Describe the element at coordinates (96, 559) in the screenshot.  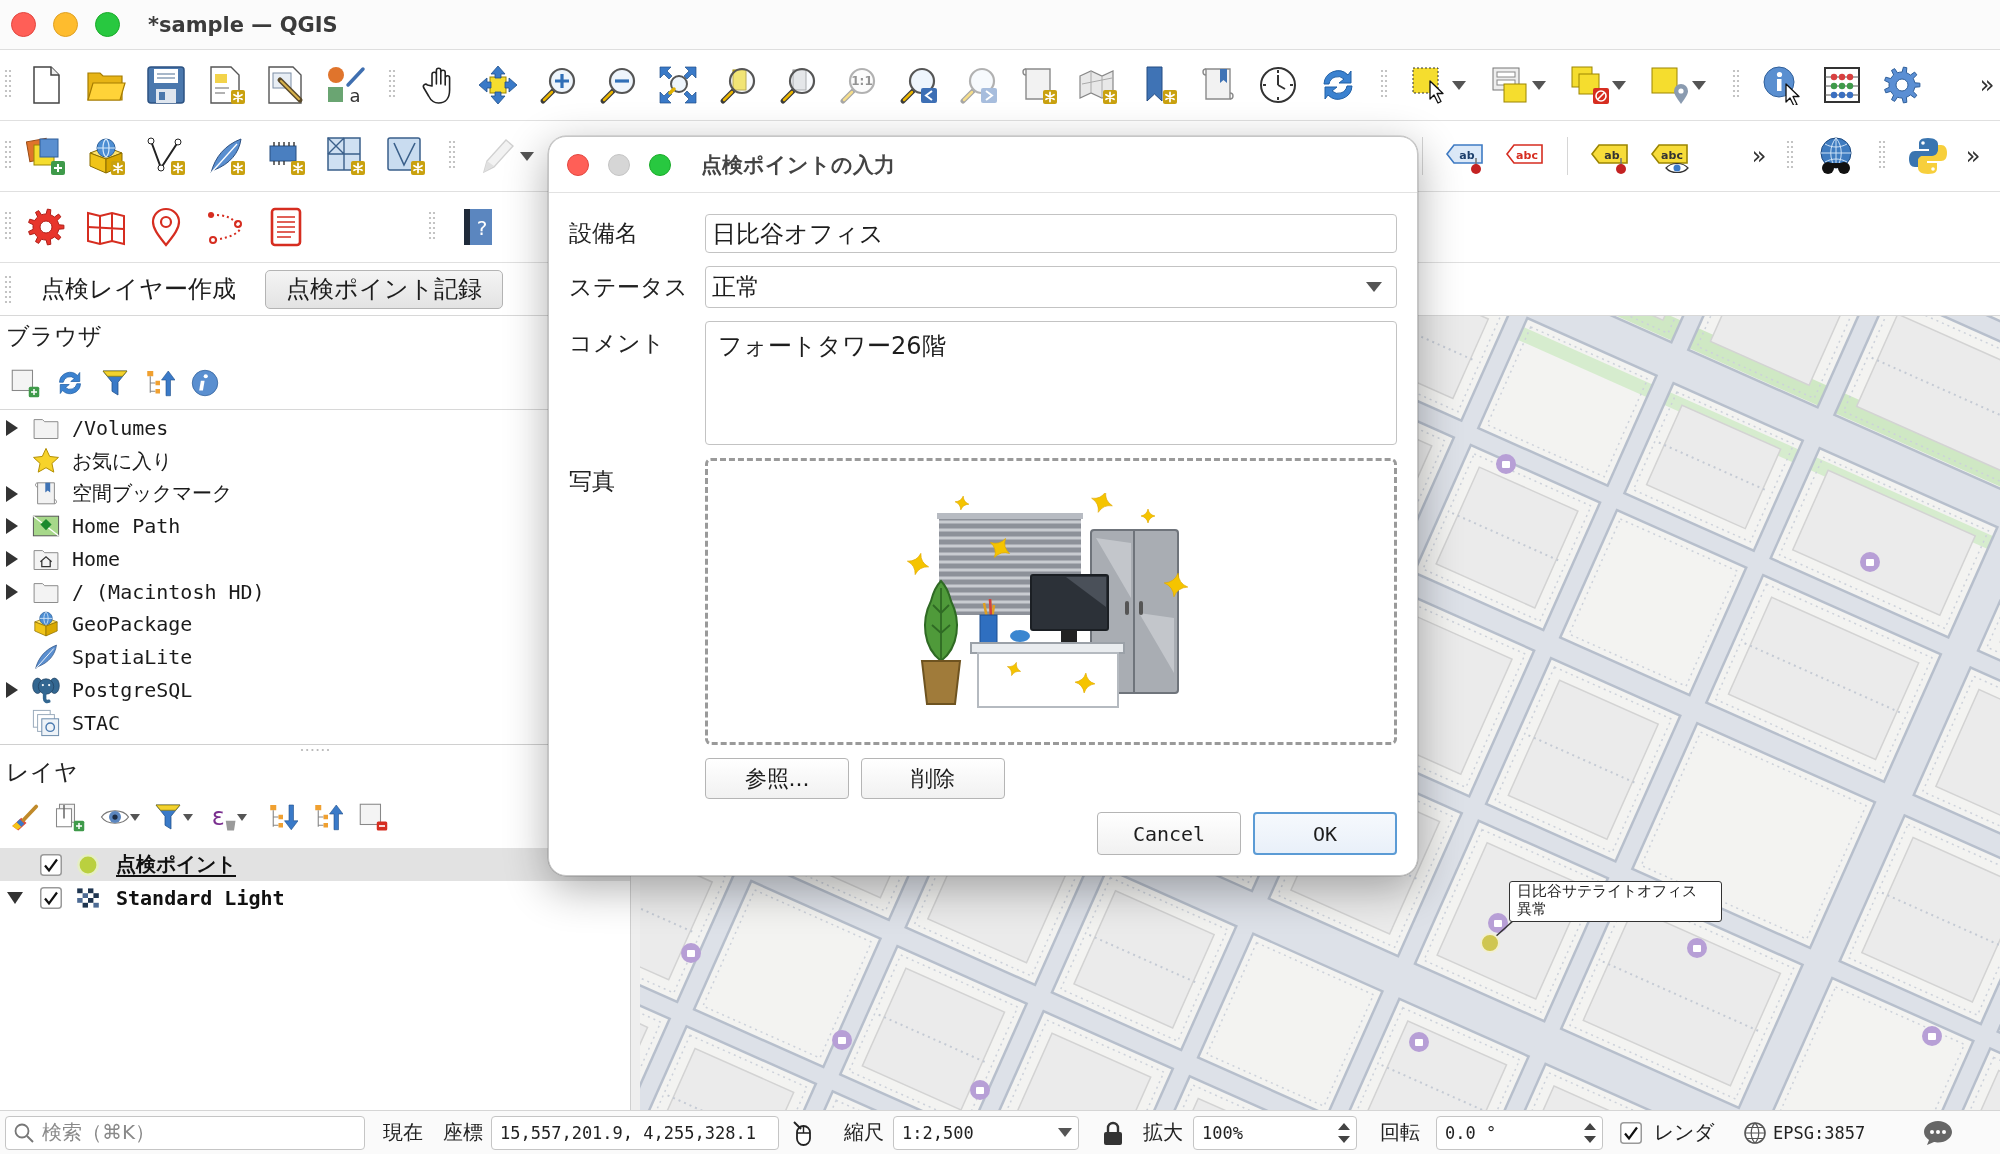
I see `tree-item-label: Home` at that location.